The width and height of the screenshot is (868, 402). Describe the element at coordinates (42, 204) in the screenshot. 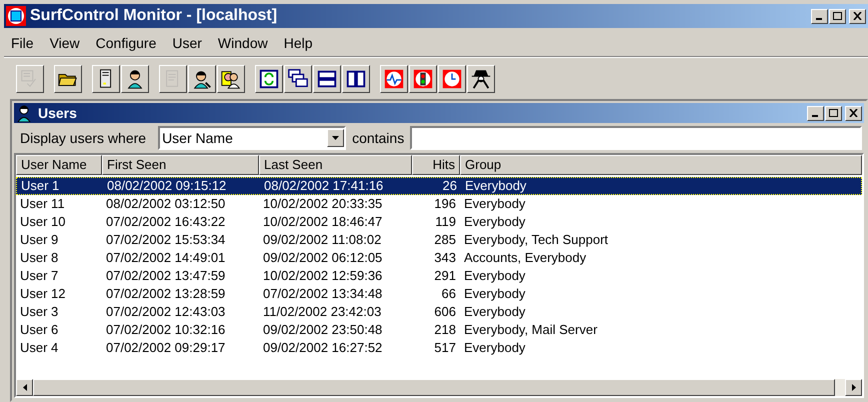

I see `table-cell-text: User 11` at that location.